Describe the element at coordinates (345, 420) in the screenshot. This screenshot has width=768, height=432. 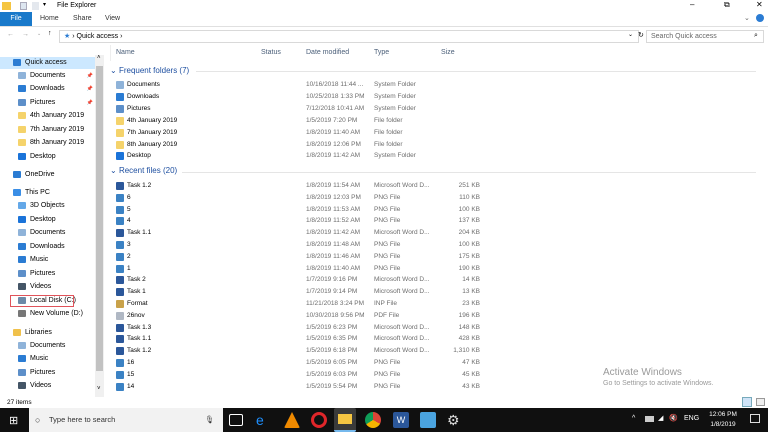
I see `file-explorer-taskbar-button` at that location.